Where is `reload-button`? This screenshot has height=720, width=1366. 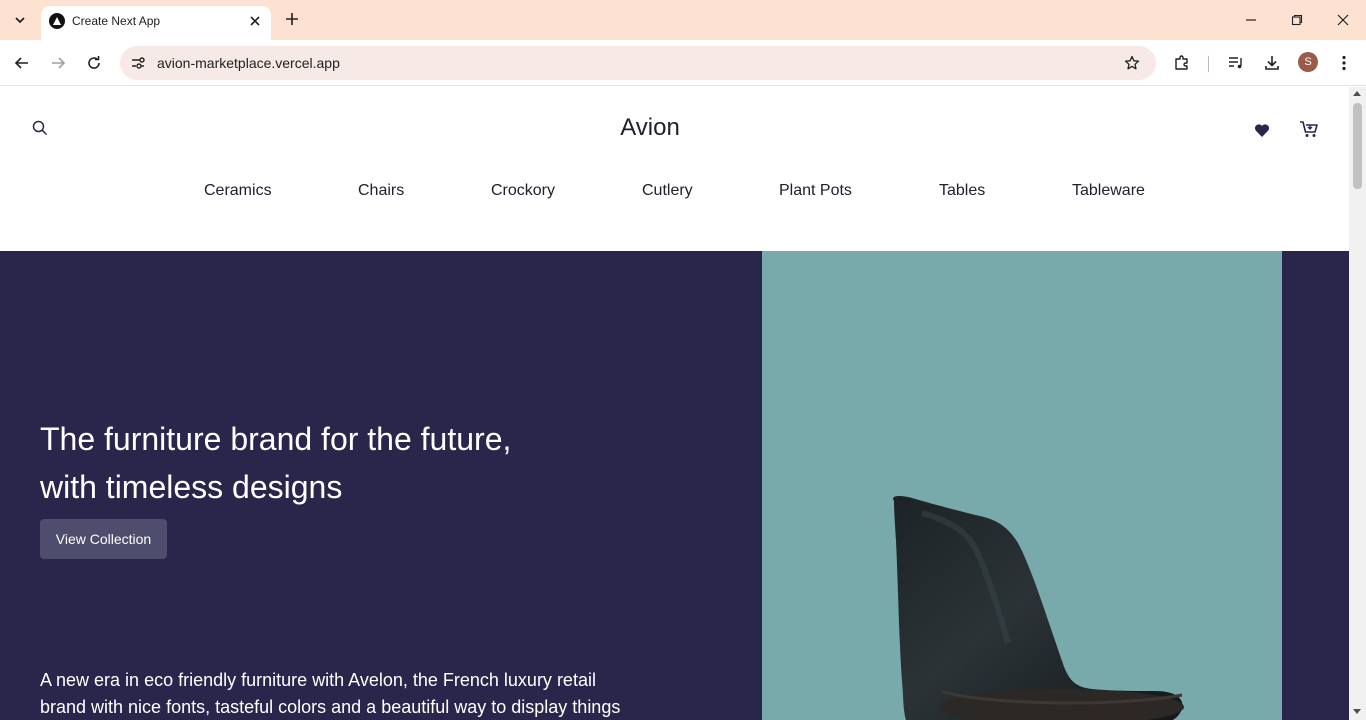
reload-button is located at coordinates (94, 63).